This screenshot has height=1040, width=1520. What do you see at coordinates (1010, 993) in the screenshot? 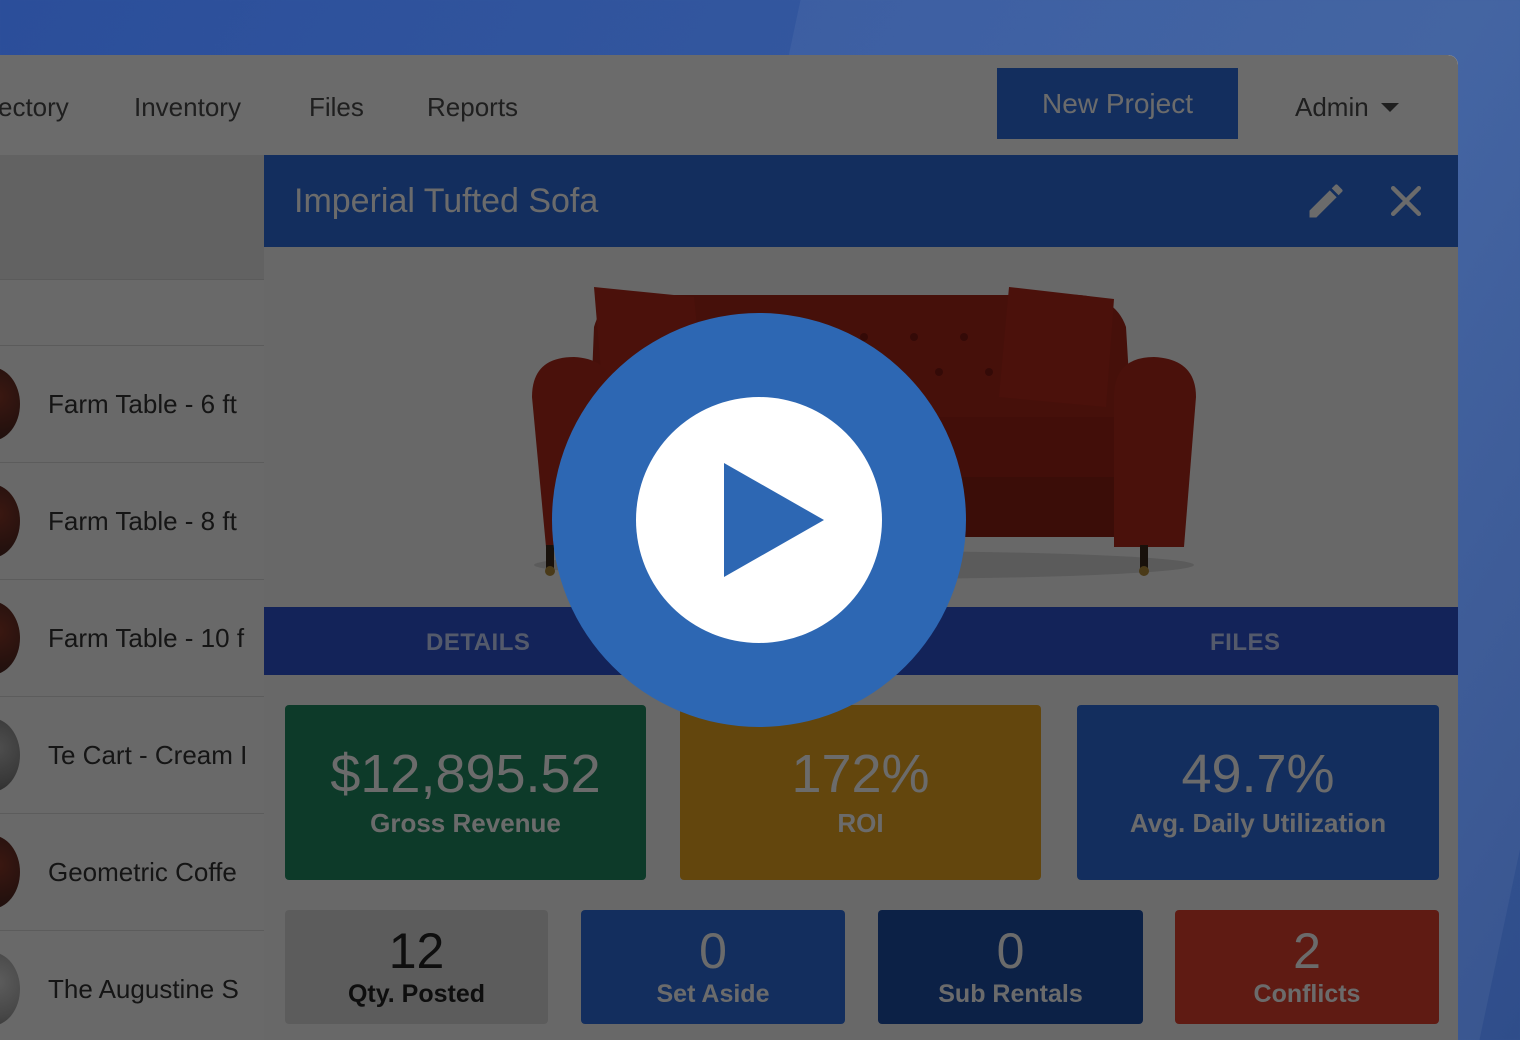
I see `sub-rentals-label: Sub Rentals` at bounding box center [1010, 993].